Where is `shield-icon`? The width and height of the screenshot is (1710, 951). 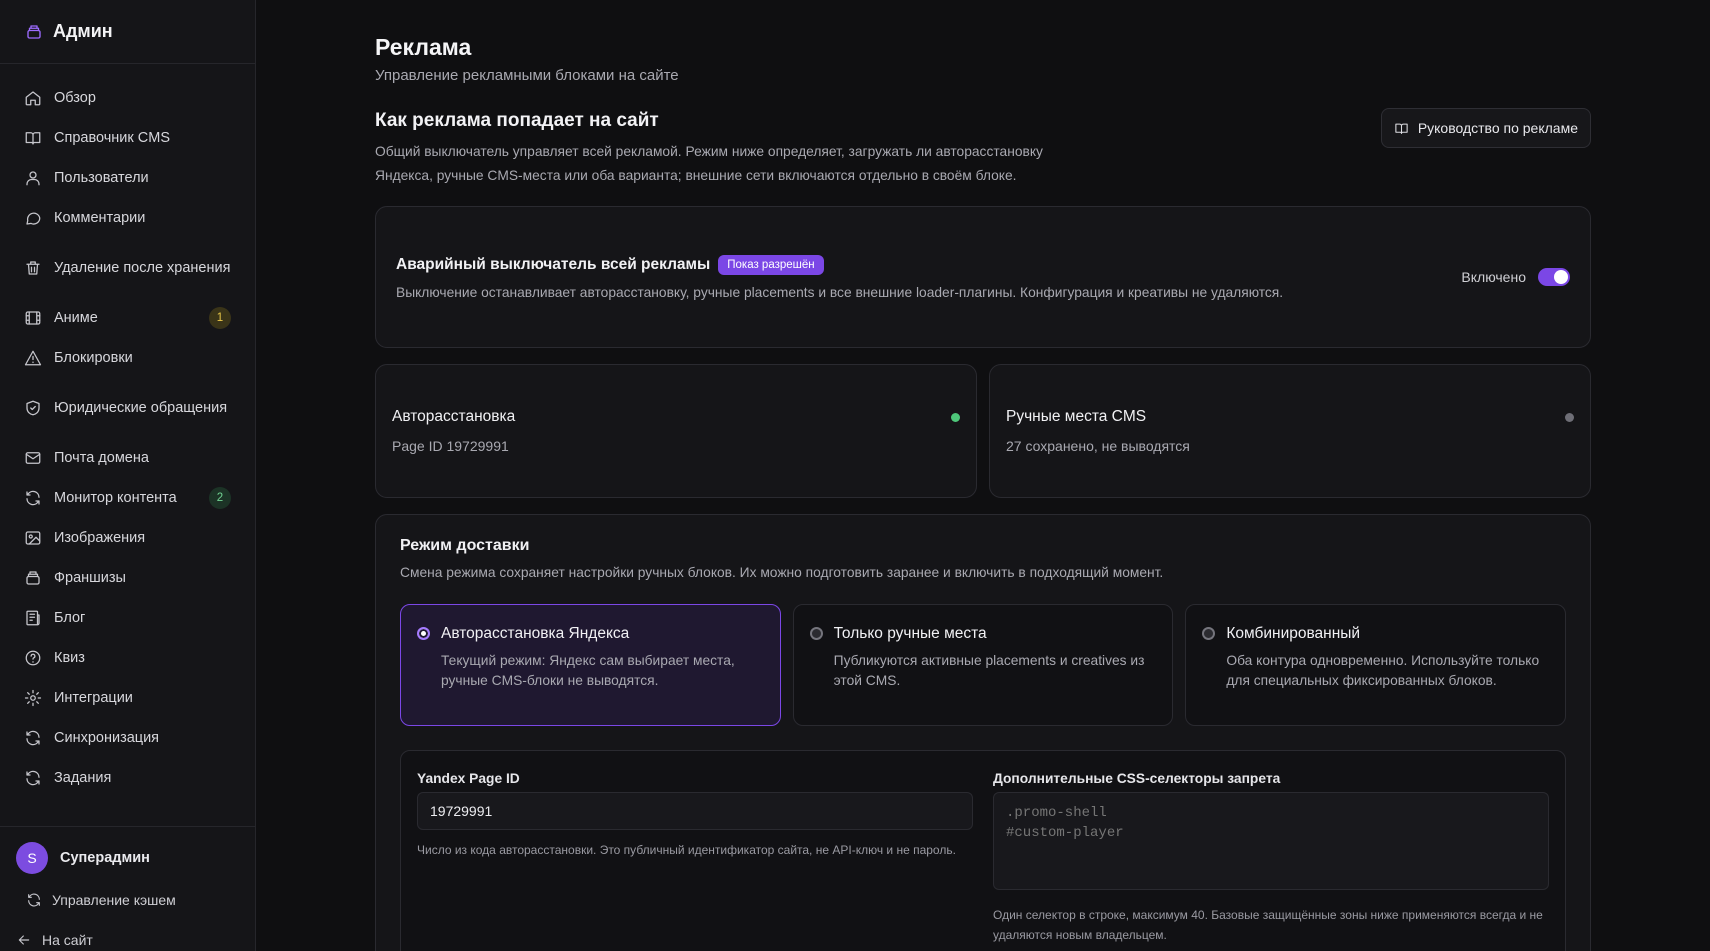
shield-icon is located at coordinates (33, 408).